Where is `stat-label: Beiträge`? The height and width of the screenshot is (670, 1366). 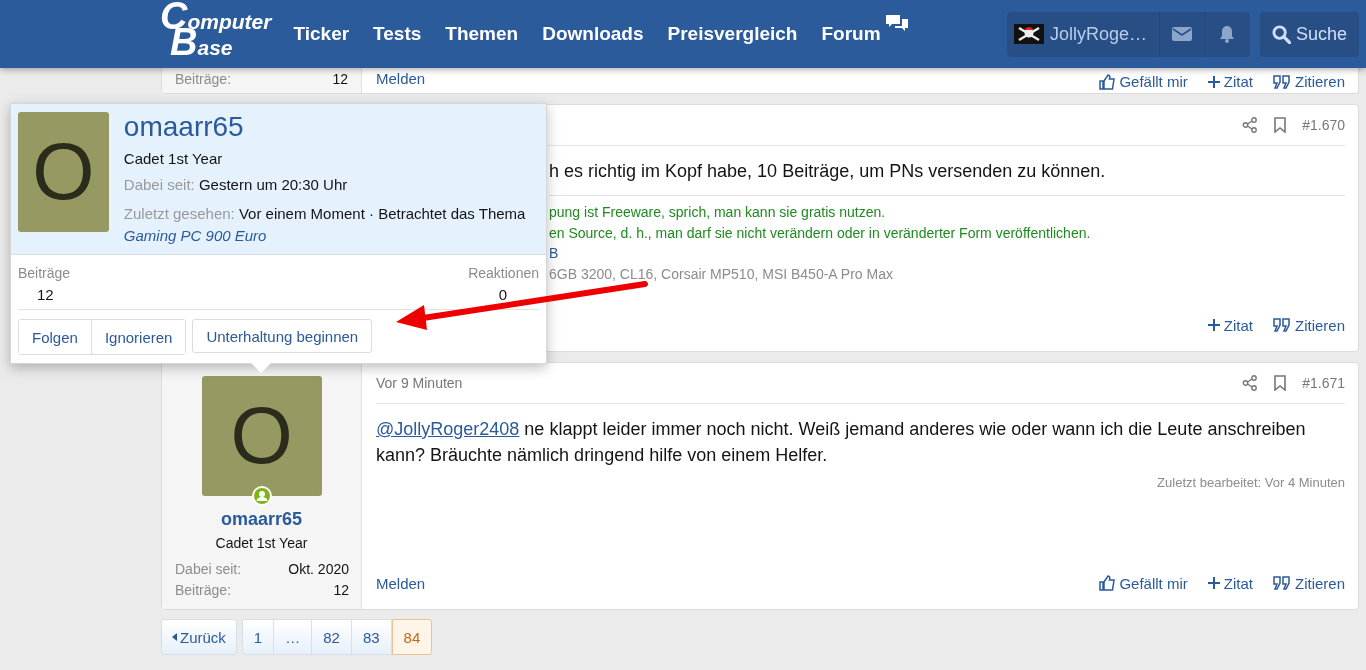 stat-label: Beiträge is located at coordinates (44, 273).